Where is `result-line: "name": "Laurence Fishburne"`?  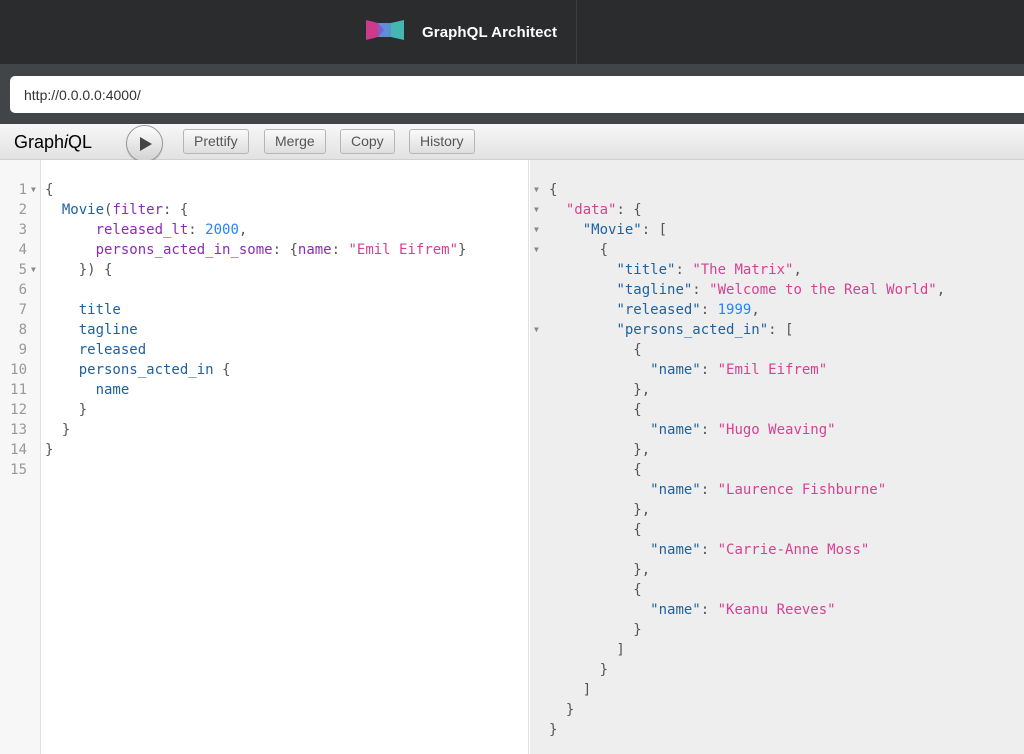 result-line: "name": "Laurence Fishburne" is located at coordinates (717, 490).